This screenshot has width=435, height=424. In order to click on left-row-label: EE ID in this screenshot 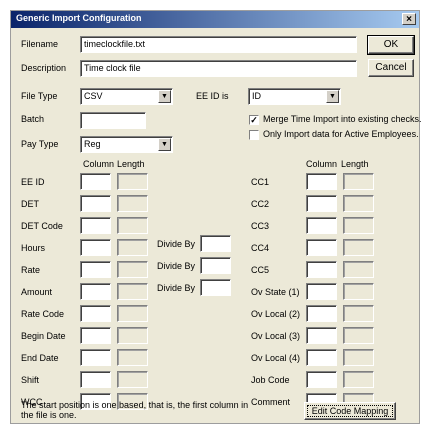, I will do `click(33, 182)`.